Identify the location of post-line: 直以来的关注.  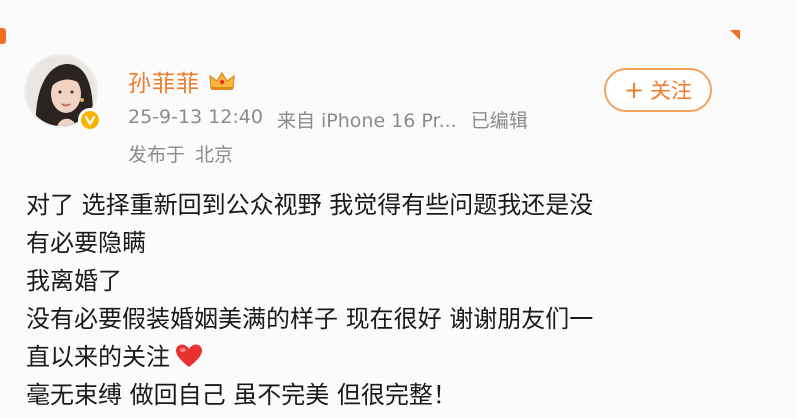
(98, 357).